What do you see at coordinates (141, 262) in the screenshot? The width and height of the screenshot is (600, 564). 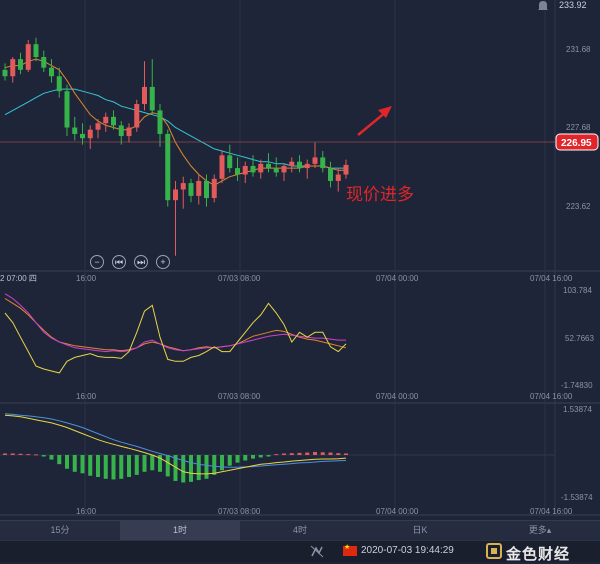 I see `scroll-end-button: ⏭` at bounding box center [141, 262].